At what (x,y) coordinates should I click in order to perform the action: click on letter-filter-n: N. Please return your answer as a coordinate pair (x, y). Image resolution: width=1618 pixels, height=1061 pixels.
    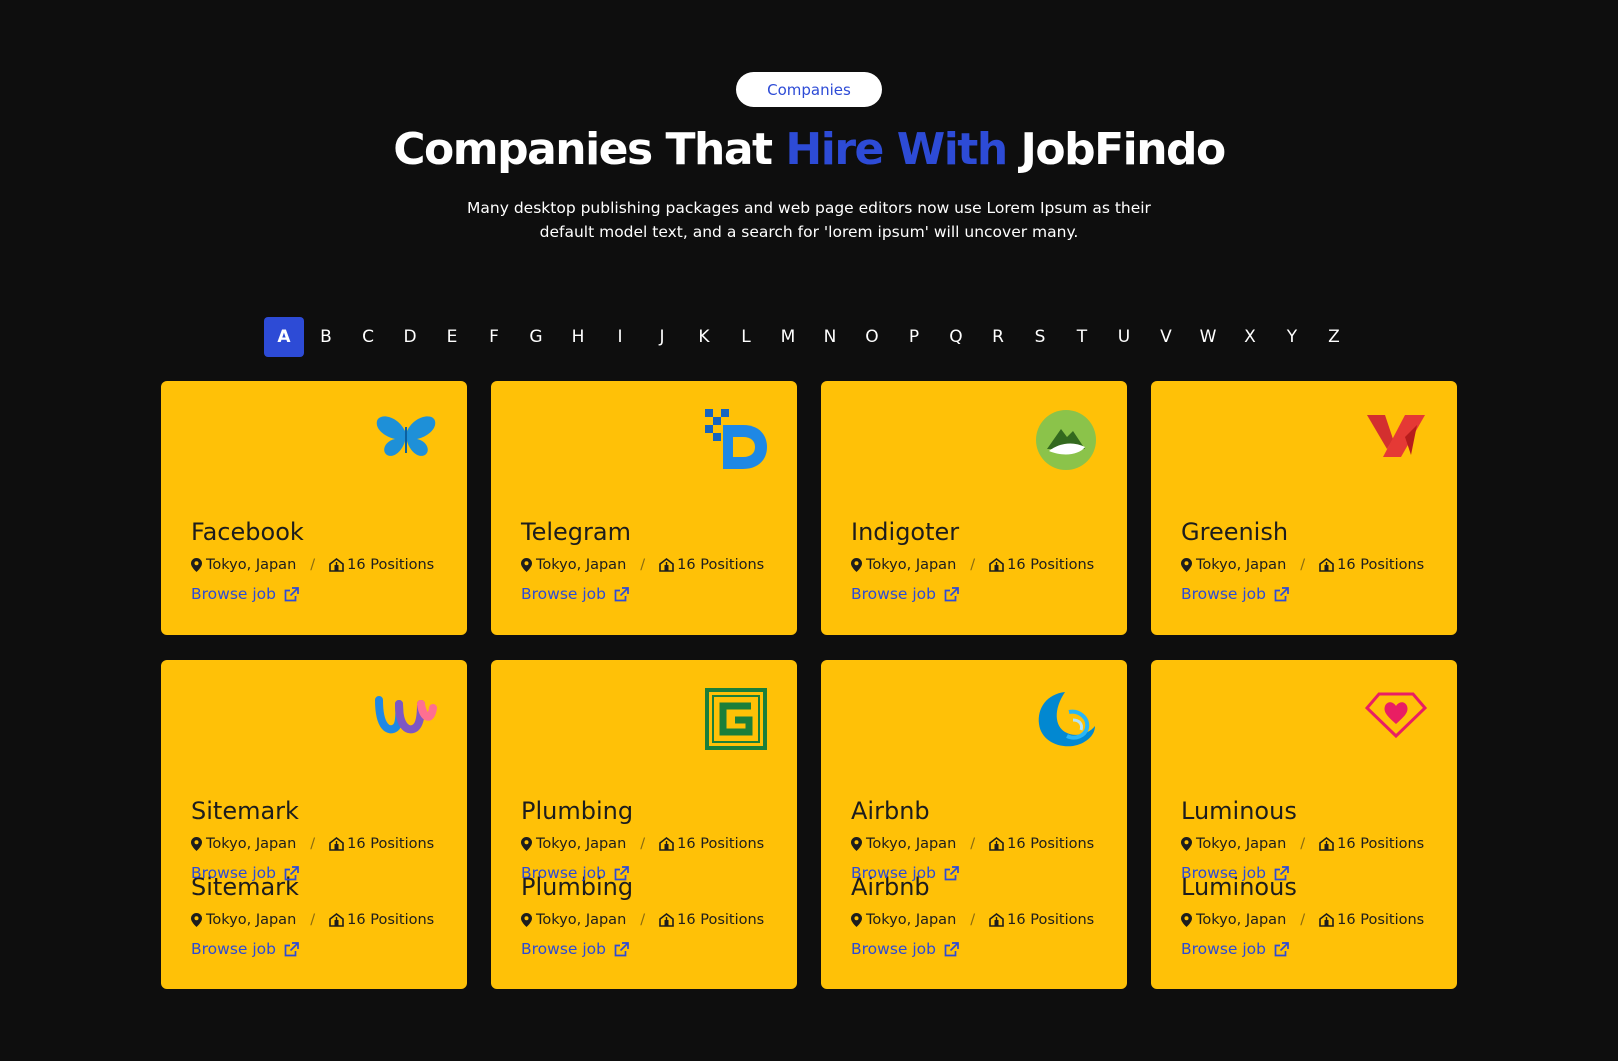
    Looking at the image, I should click on (830, 337).